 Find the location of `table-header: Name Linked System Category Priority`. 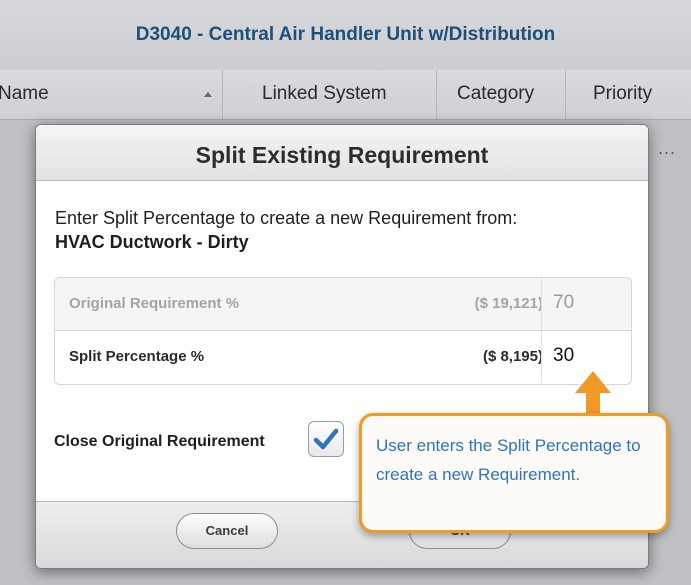

table-header: Name Linked System Category Priority is located at coordinates (345, 95).